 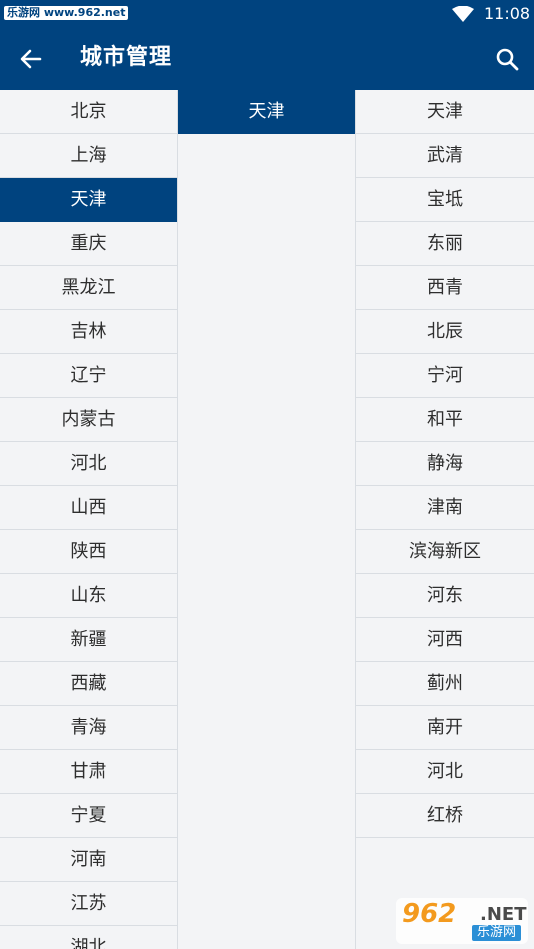 I want to click on district-item: 东丽, so click(x=445, y=244).